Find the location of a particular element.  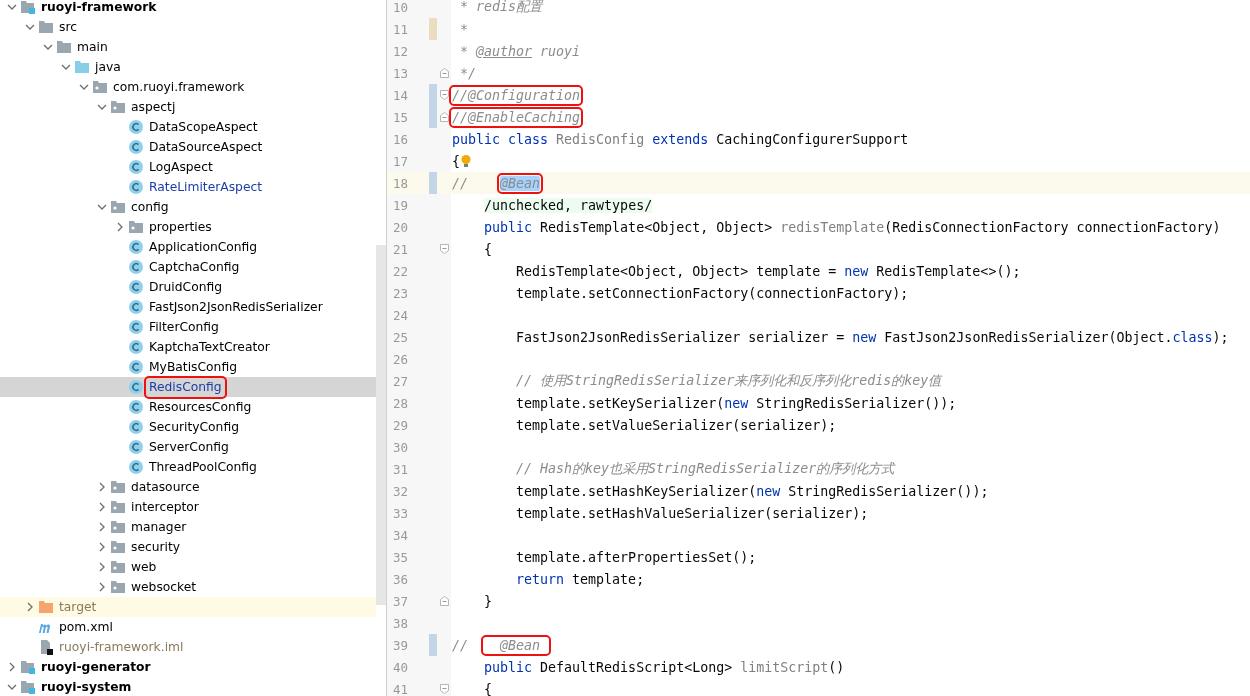

line-number: 33 is located at coordinates (401, 513).